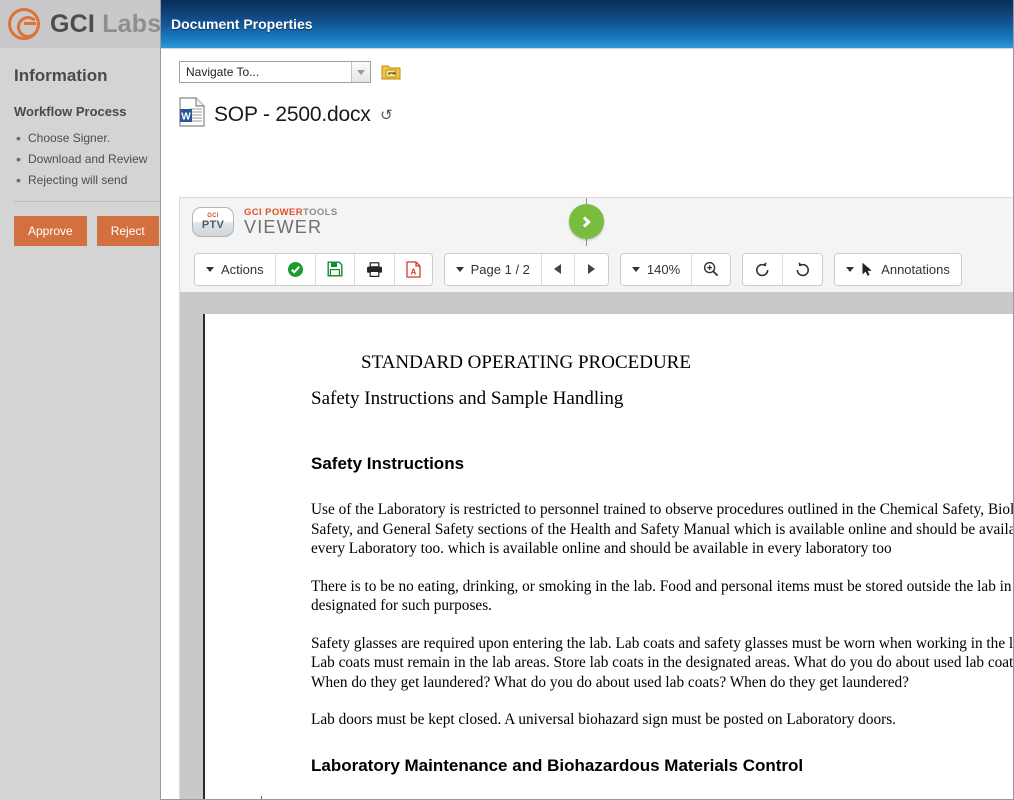 The image size is (1014, 800). I want to click on approve-document-button, so click(295, 269).